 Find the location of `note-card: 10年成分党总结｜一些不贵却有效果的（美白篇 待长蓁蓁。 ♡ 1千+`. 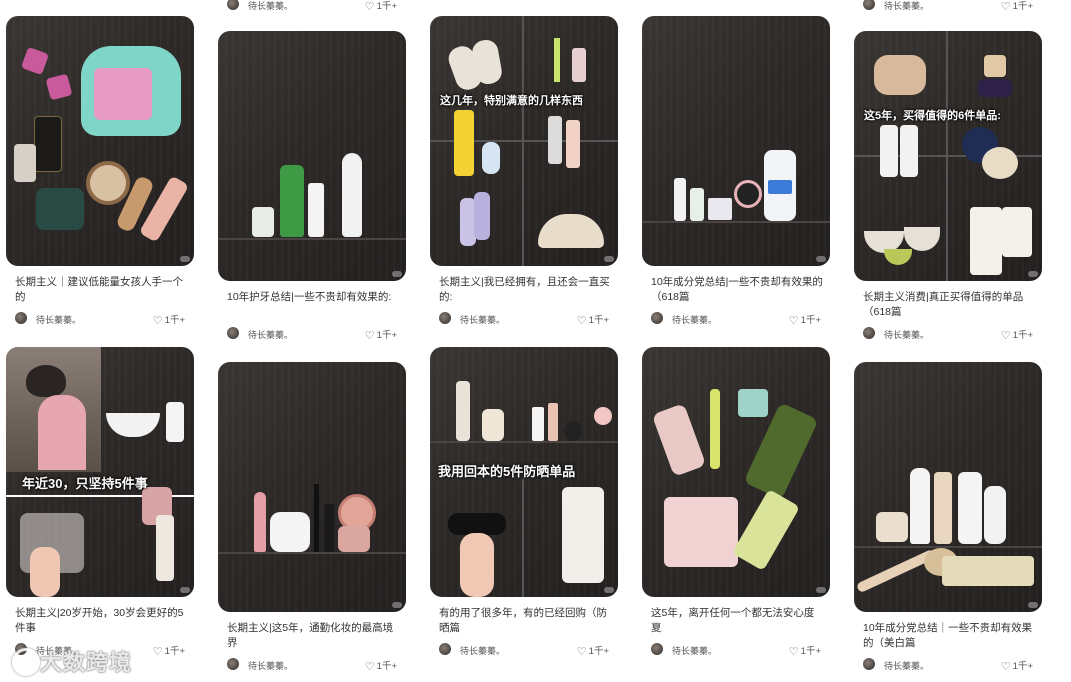

note-card: 10年成分党总结｜一些不贵却有效果的（美白篇 待长蓁蓁。 ♡ 1千+ is located at coordinates (948, 517).